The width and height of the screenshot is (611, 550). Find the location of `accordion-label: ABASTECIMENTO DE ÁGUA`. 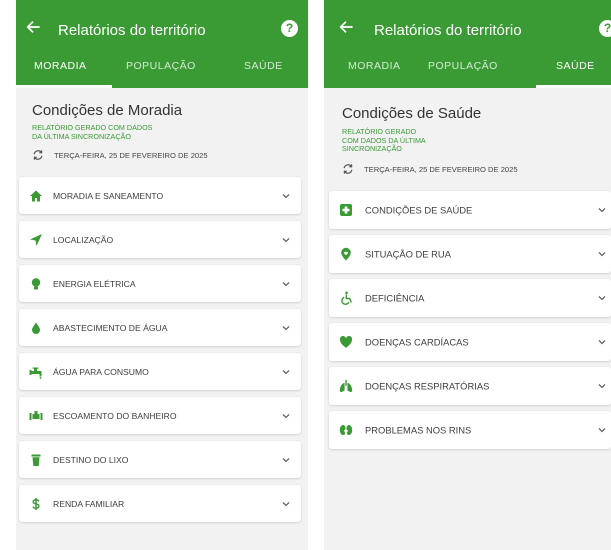

accordion-label: ABASTECIMENTO DE ÁGUA is located at coordinates (110, 327).